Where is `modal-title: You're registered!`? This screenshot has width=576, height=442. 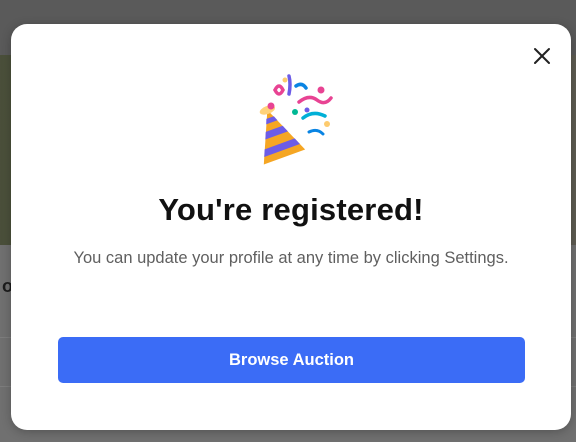 modal-title: You're registered! is located at coordinates (291, 209).